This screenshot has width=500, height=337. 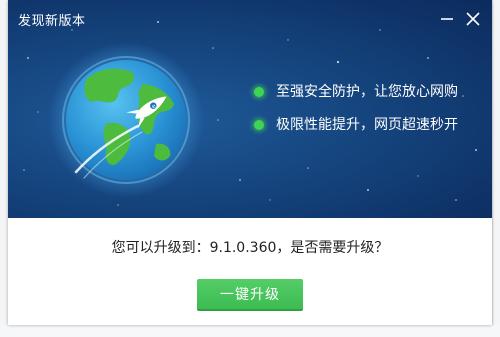 What do you see at coordinates (250, 331) in the screenshot?
I see `background-window-bottom` at bounding box center [250, 331].